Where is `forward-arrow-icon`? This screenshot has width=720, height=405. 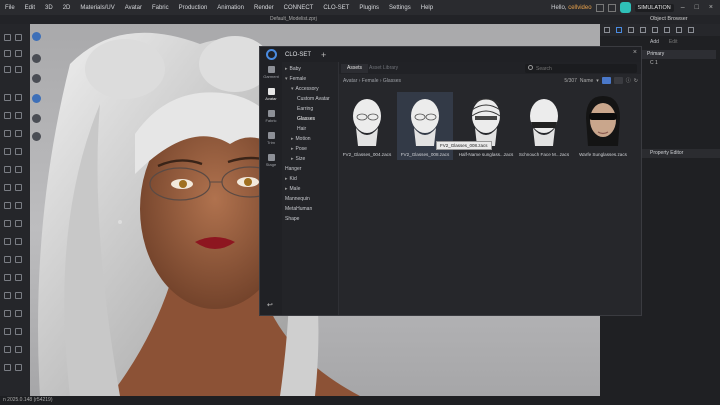
forward-arrow-icon is located at coordinates (667, 30).